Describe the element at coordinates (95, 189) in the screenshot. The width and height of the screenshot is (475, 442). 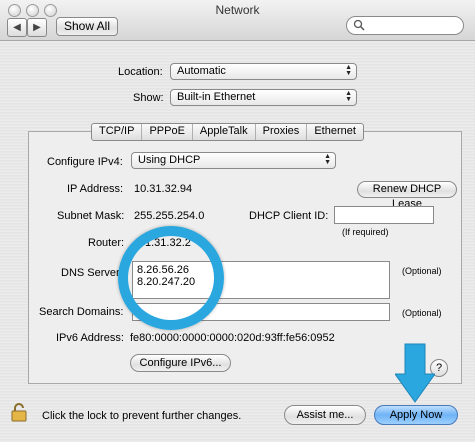
I see `ip-address-label: IP Address:` at that location.